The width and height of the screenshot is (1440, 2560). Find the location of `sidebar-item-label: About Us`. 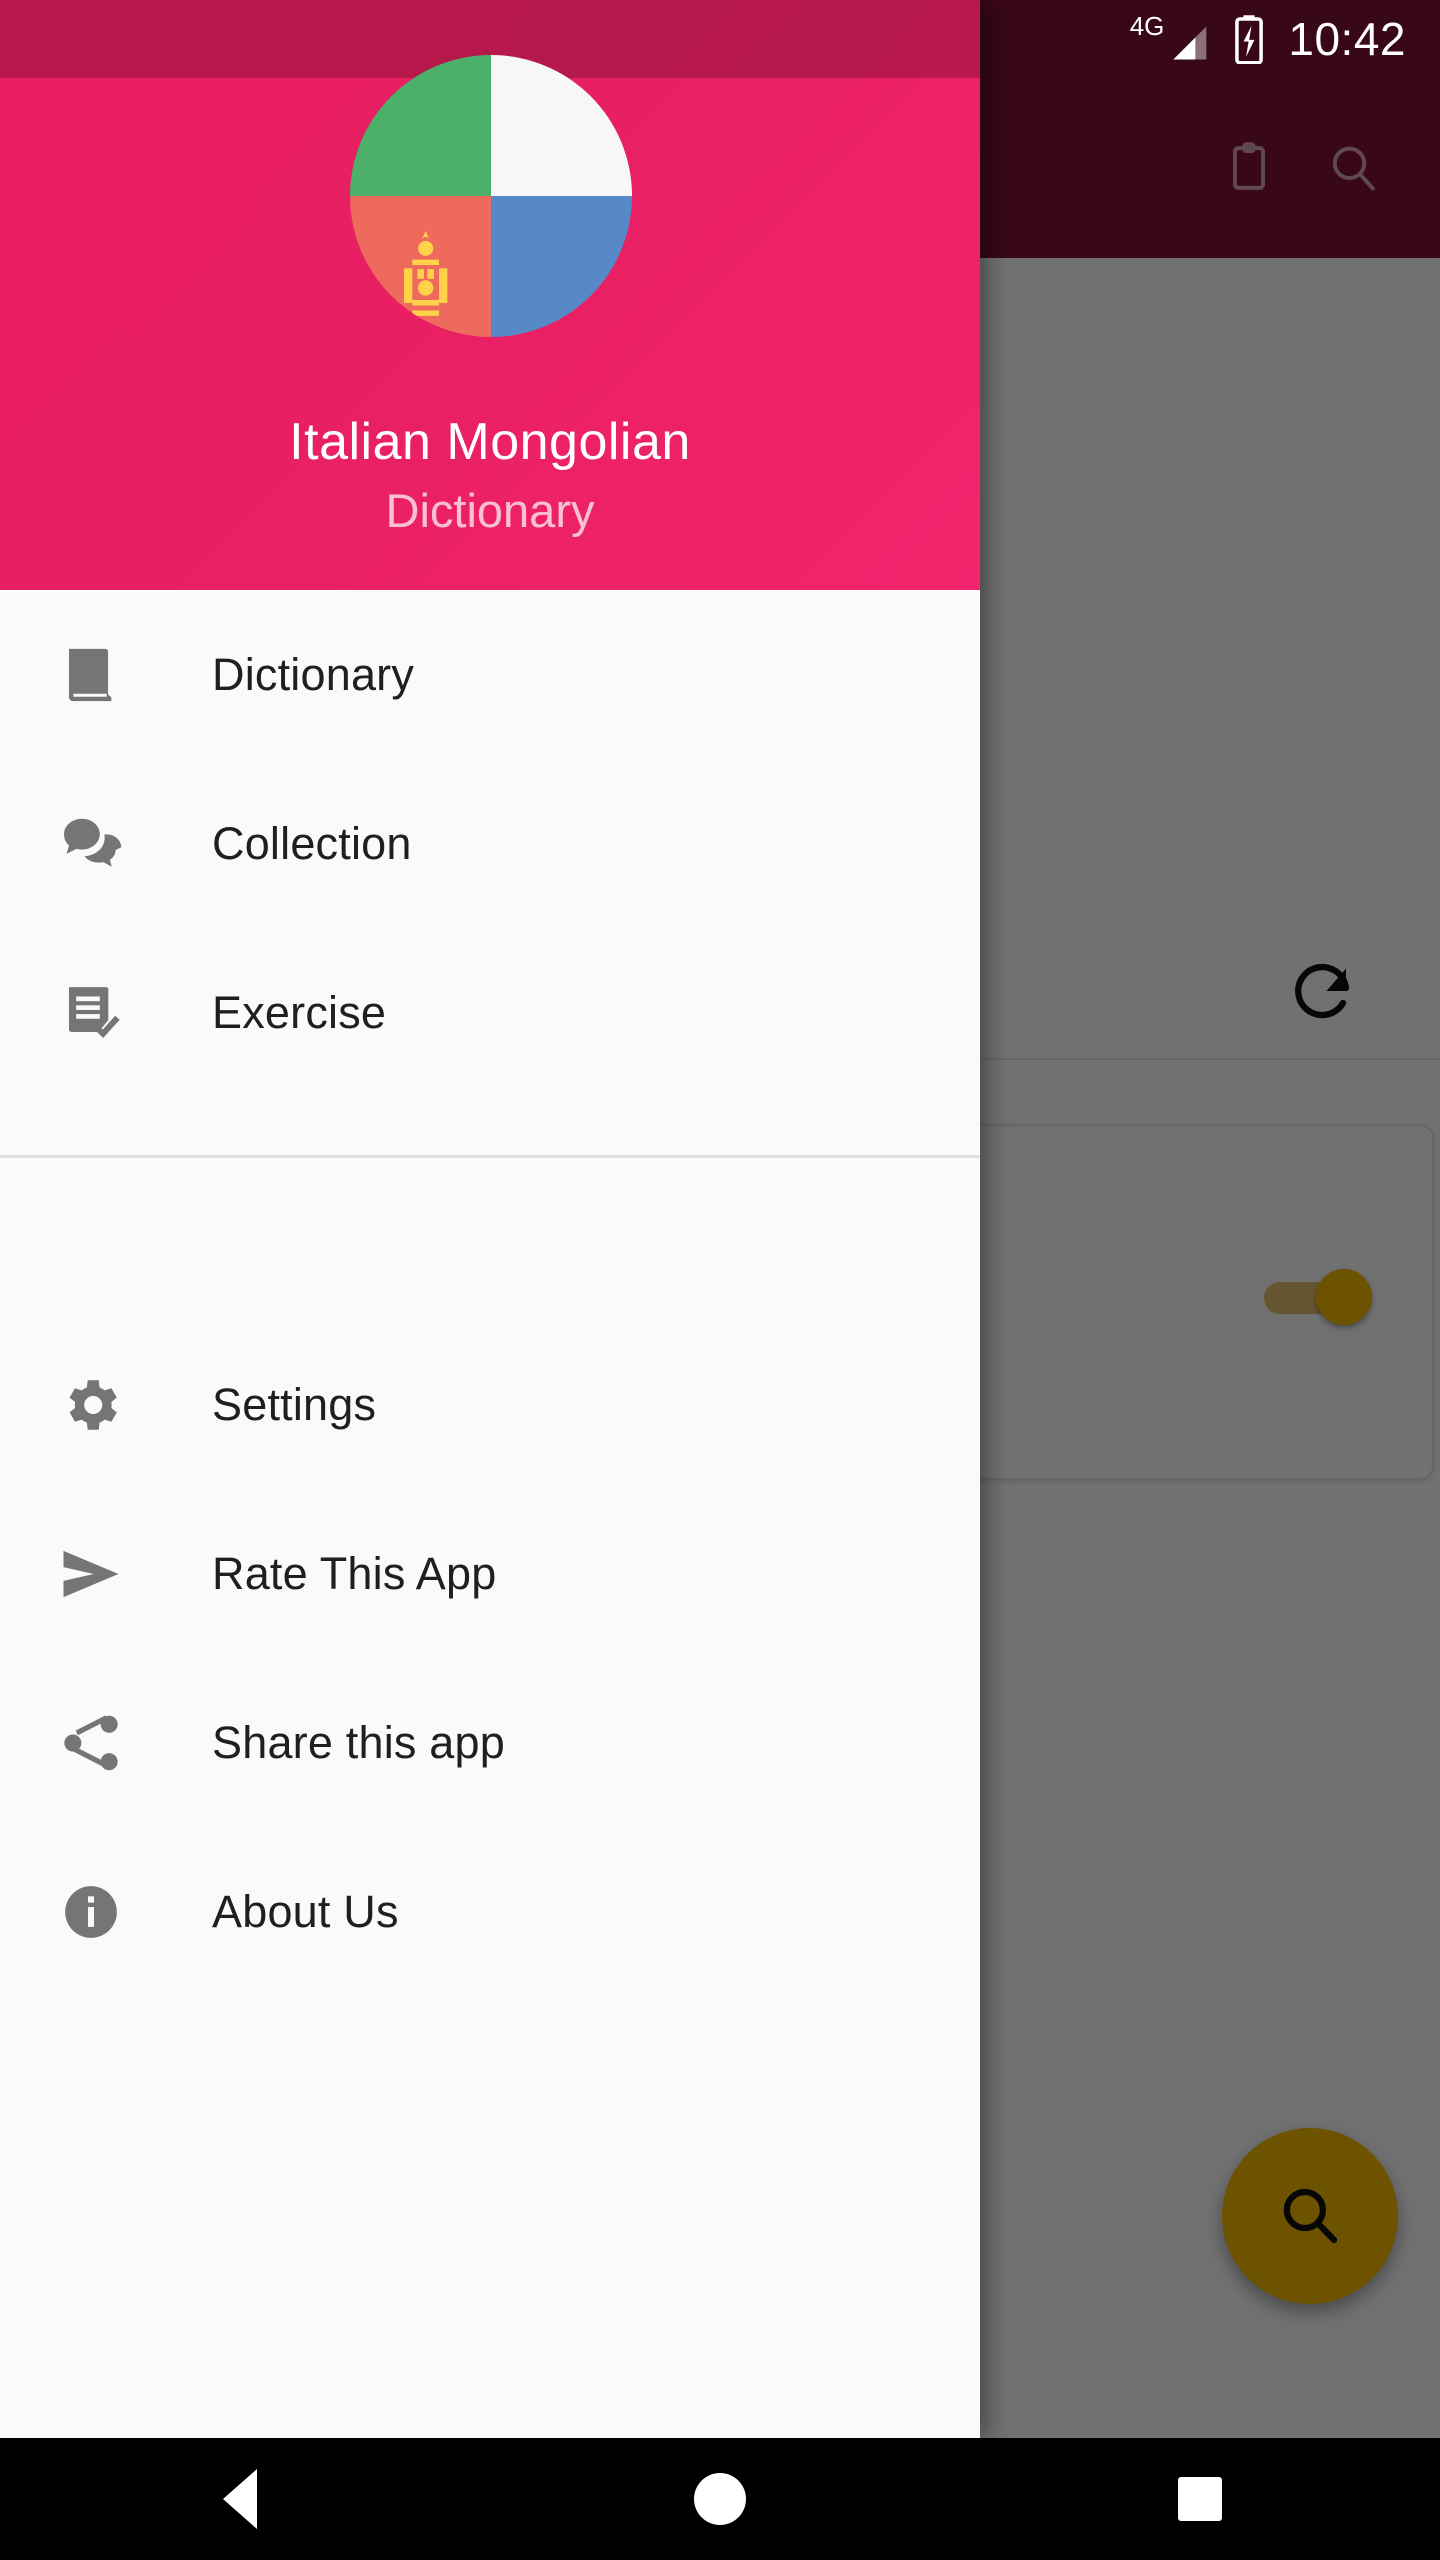

sidebar-item-label: About Us is located at coordinates (305, 1911).